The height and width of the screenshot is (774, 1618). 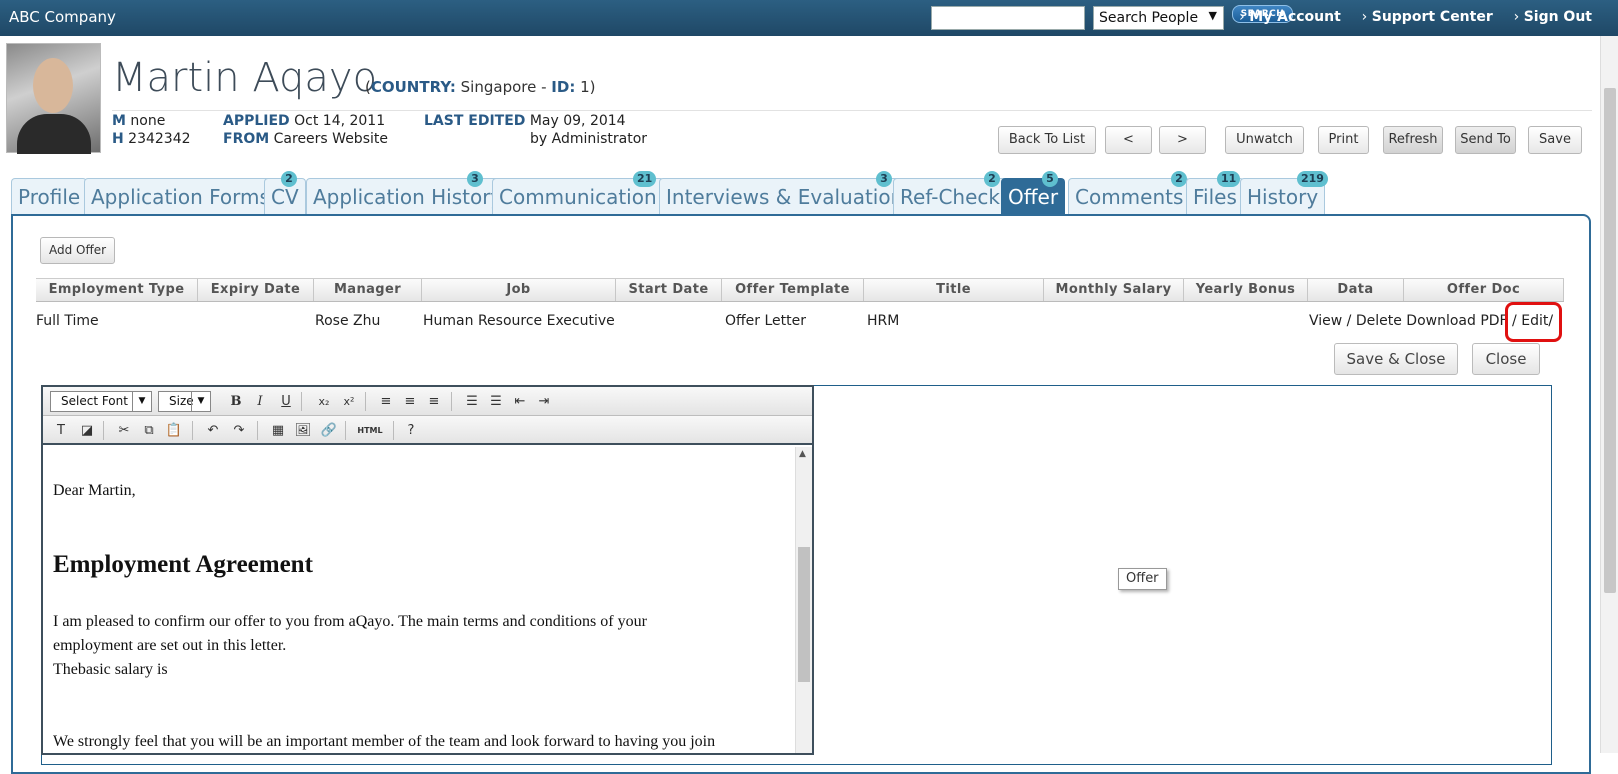 What do you see at coordinates (1047, 140) in the screenshot?
I see `back-to-list-button: Back To List` at bounding box center [1047, 140].